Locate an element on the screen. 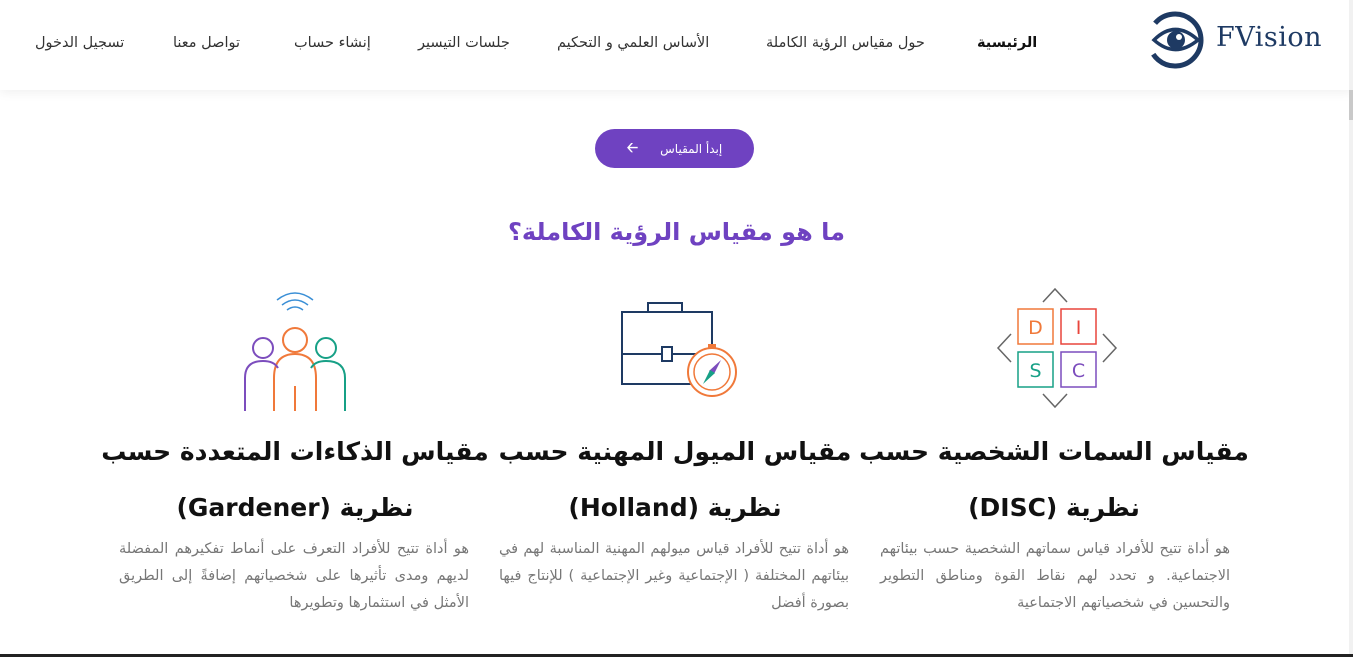 The image size is (1353, 657). nav-item-create-account: إنشاء حساب is located at coordinates (332, 43).